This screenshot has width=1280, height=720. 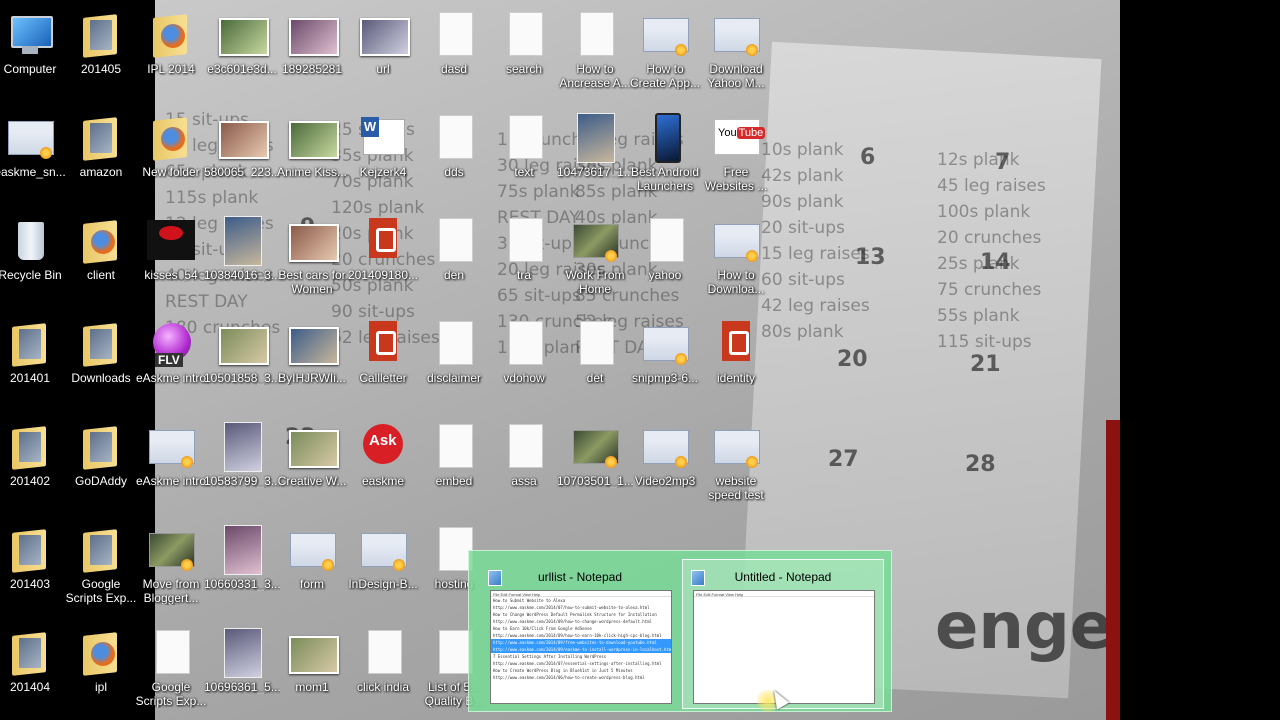 I want to click on recycle-bin-icon, so click(x=30, y=240).